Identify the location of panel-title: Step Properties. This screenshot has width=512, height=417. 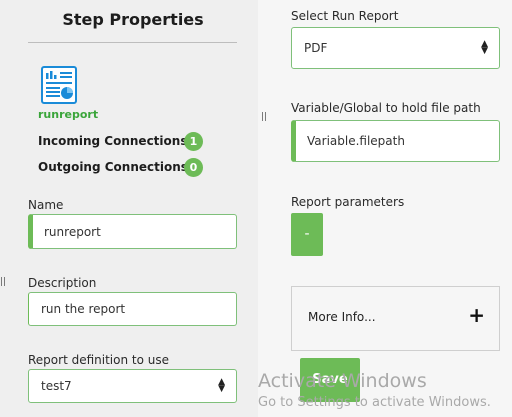
(133, 19).